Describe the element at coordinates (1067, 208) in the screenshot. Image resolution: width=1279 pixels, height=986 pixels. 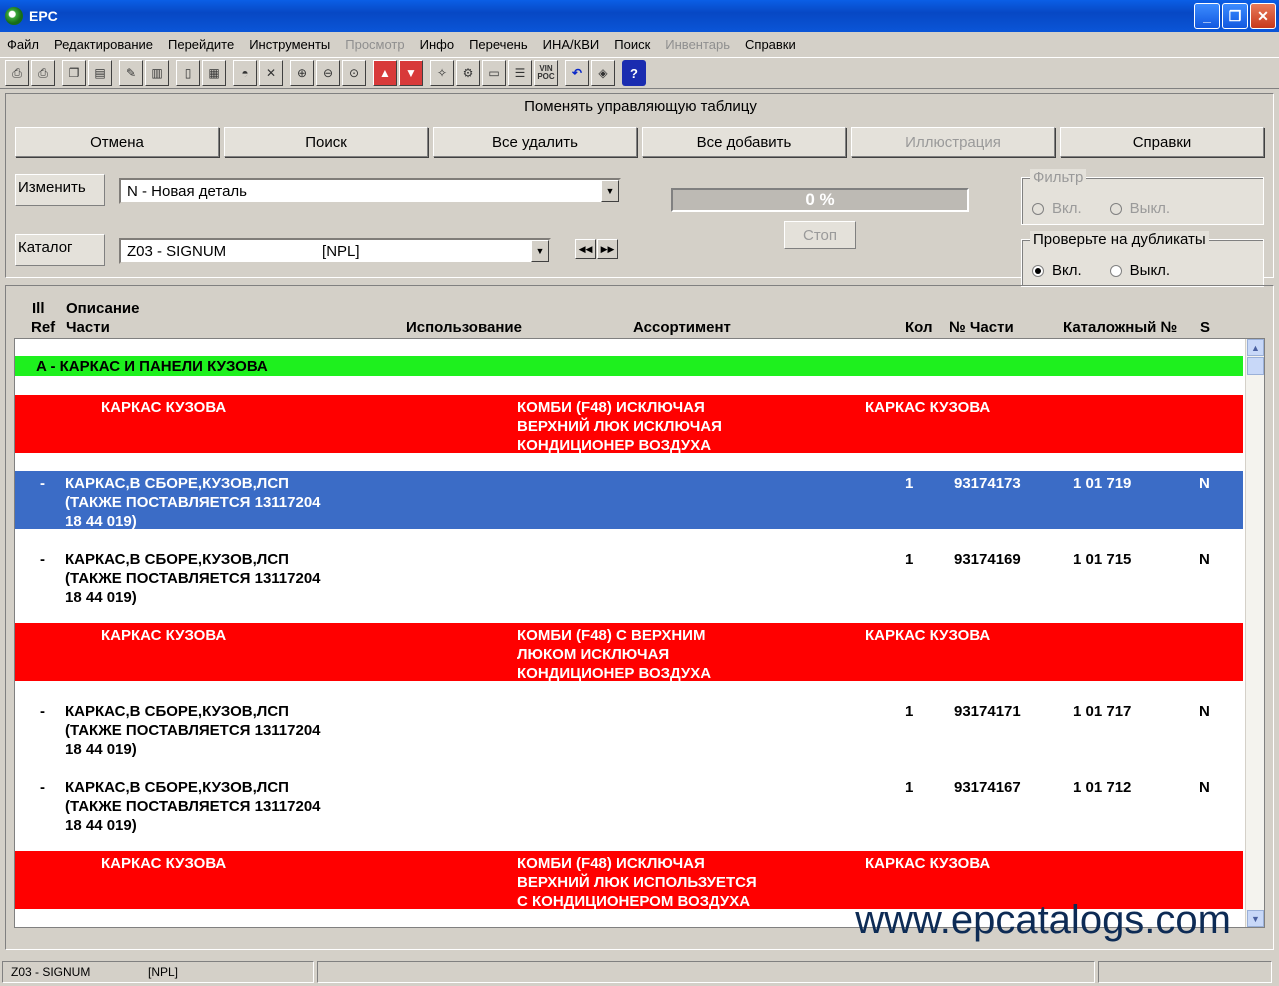
I see `filter-on-label: Вкл.` at that location.